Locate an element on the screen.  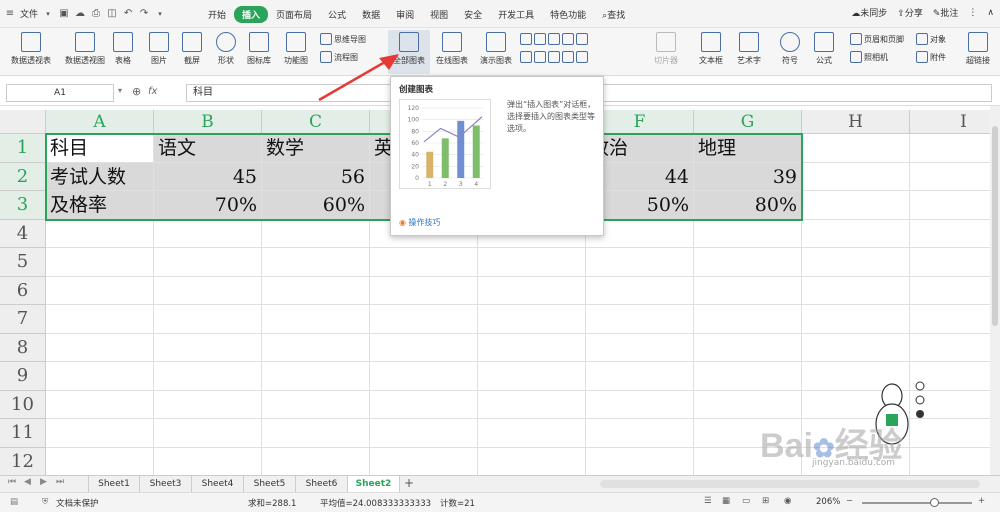
table-button: 表格 is located at coordinates (123, 52).